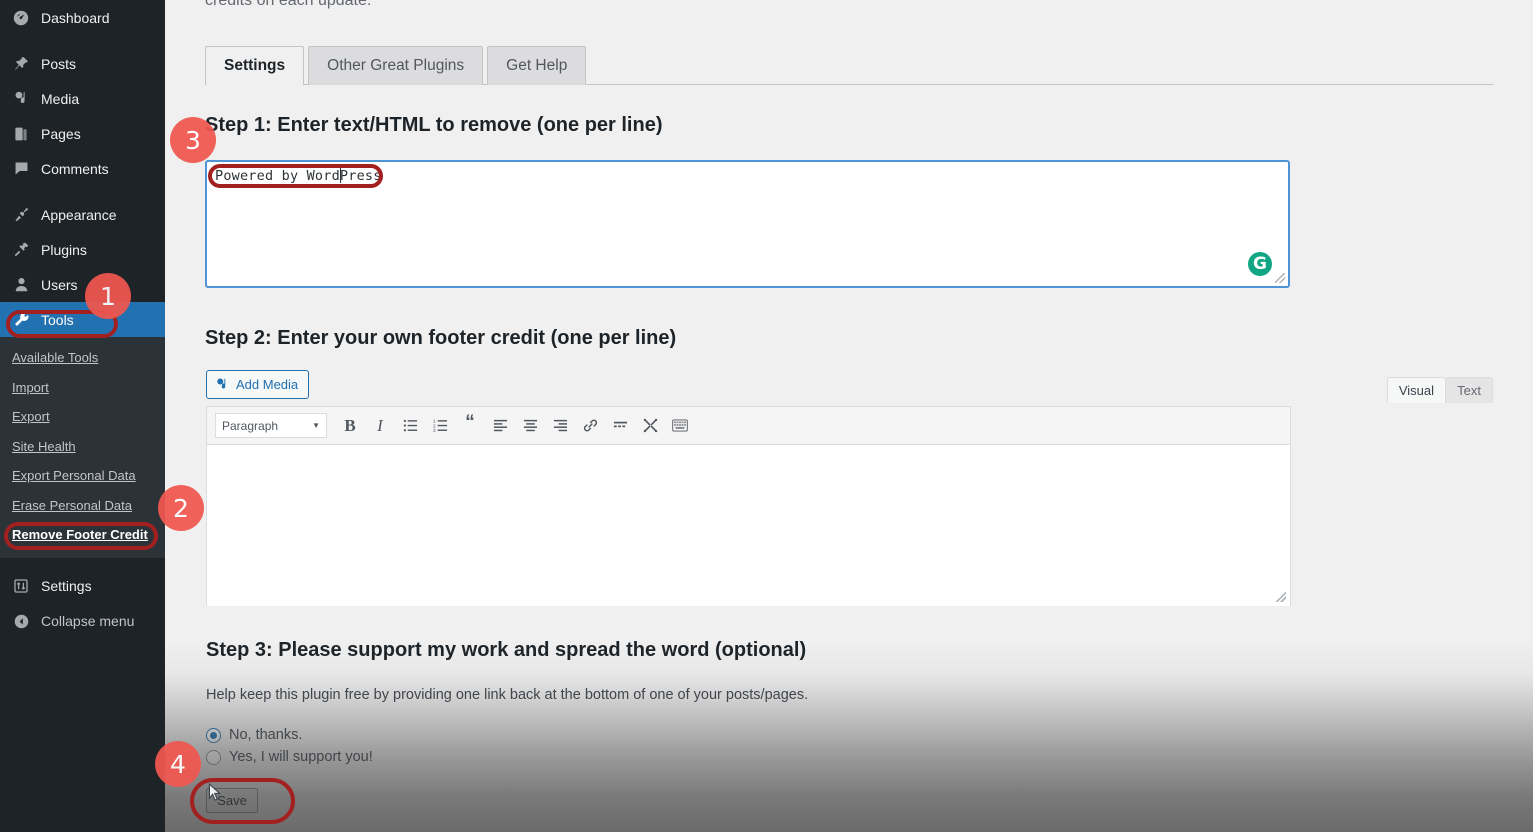 Image resolution: width=1533 pixels, height=832 pixels. Describe the element at coordinates (60, 98) in the screenshot. I see `sidebar-item-label: Media` at that location.